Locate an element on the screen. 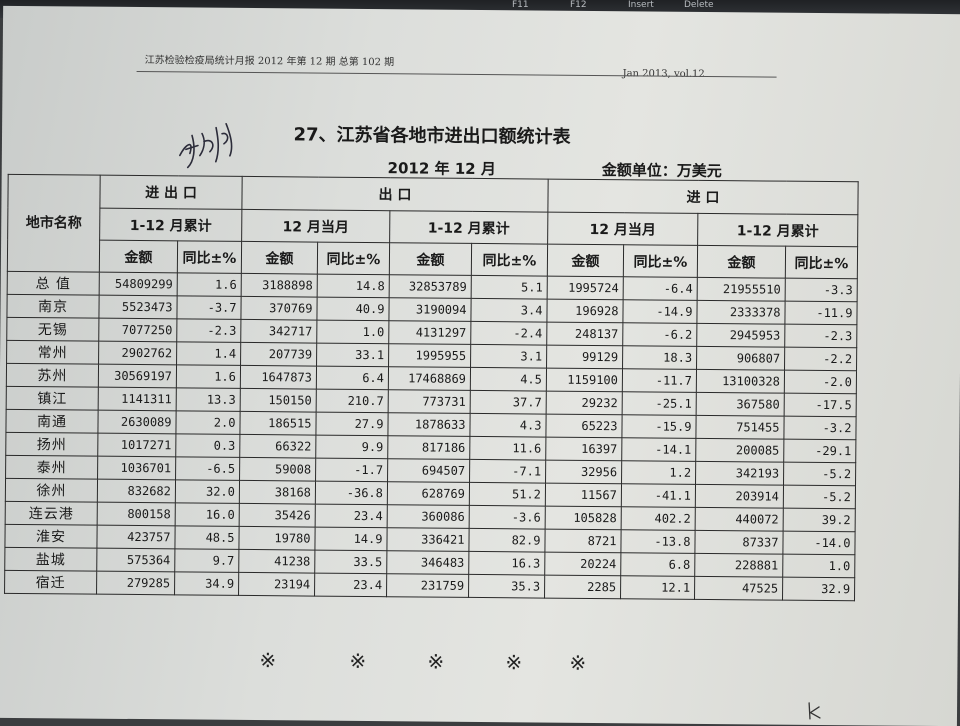 The width and height of the screenshot is (960, 726). yoy-cell: -25.1 is located at coordinates (659, 403).